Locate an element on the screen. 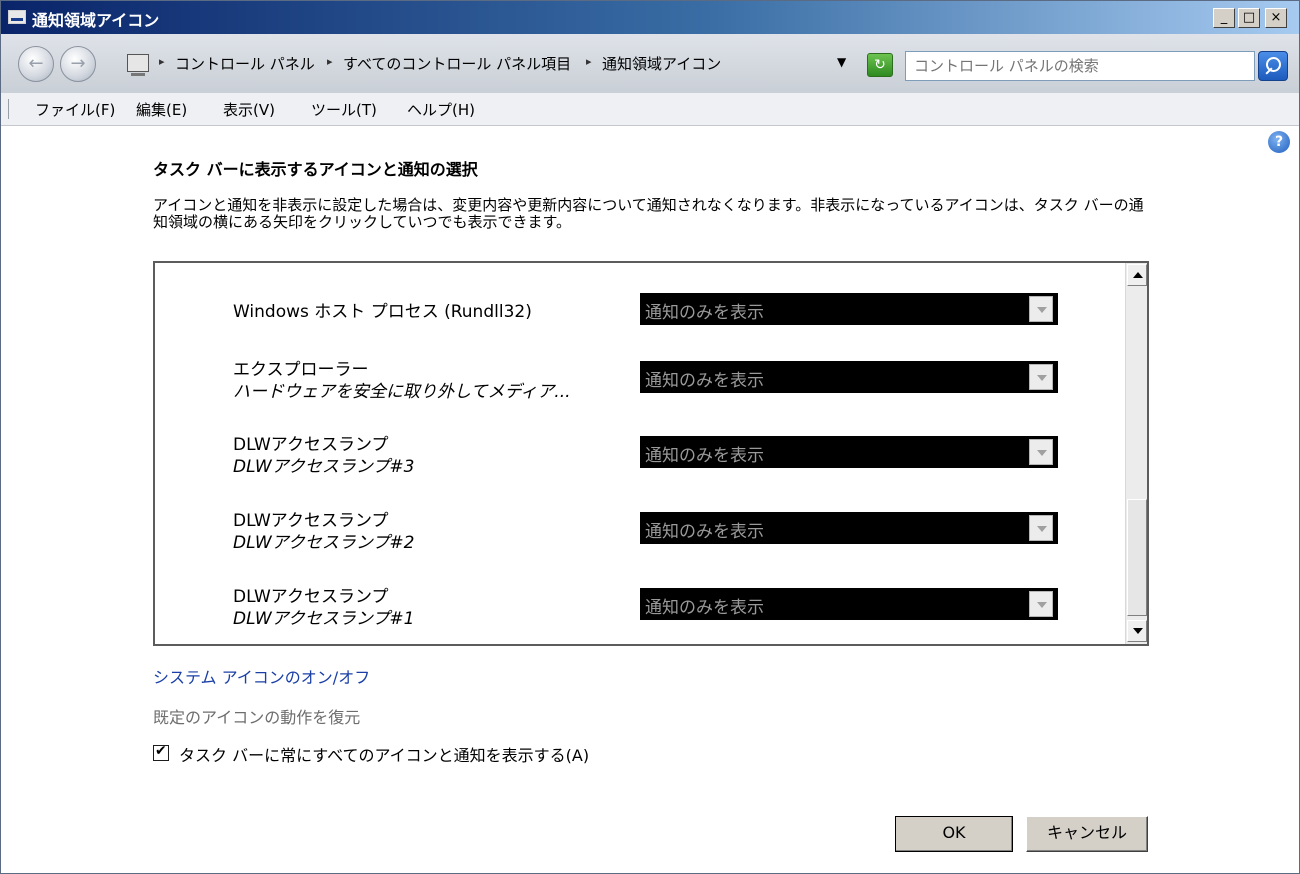 The image size is (1300, 874). help-icon: ? is located at coordinates (1279, 142).